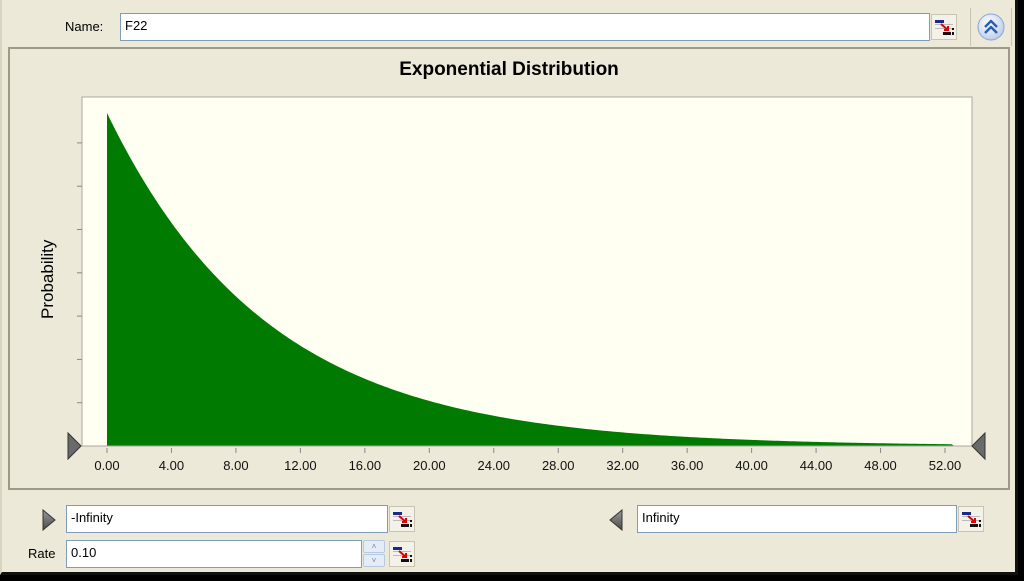 The image size is (1024, 581). What do you see at coordinates (106, 465) in the screenshot?
I see `x-tick-label: 0.00` at bounding box center [106, 465].